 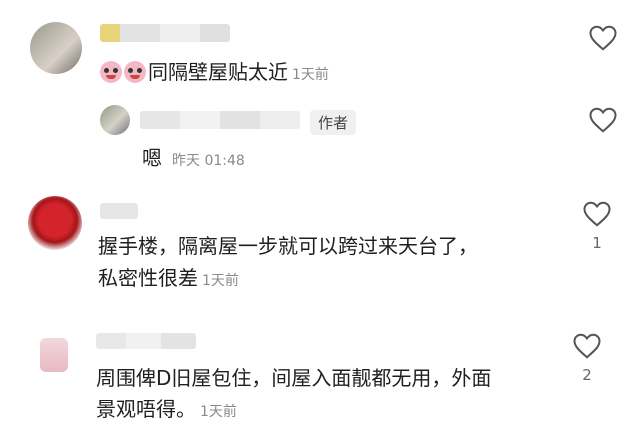 I want to click on comment-3-line1: 握手楼，隔离屋一步就可以跨过来天台了，, so click(x=288, y=246).